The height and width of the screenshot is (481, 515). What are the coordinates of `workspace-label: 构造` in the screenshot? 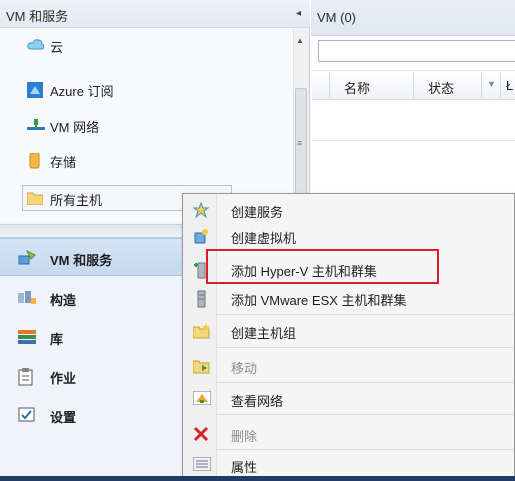 It's located at (63, 300).